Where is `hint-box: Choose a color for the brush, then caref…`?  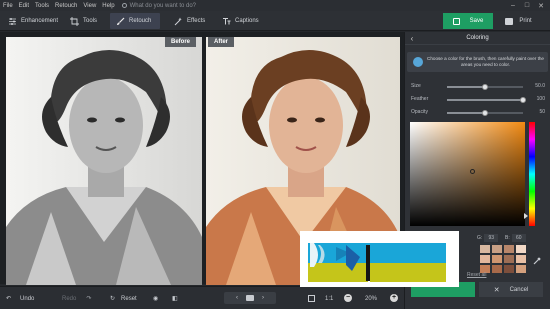
hint-box: Choose a color for the brush, then caref… is located at coordinates (477, 62).